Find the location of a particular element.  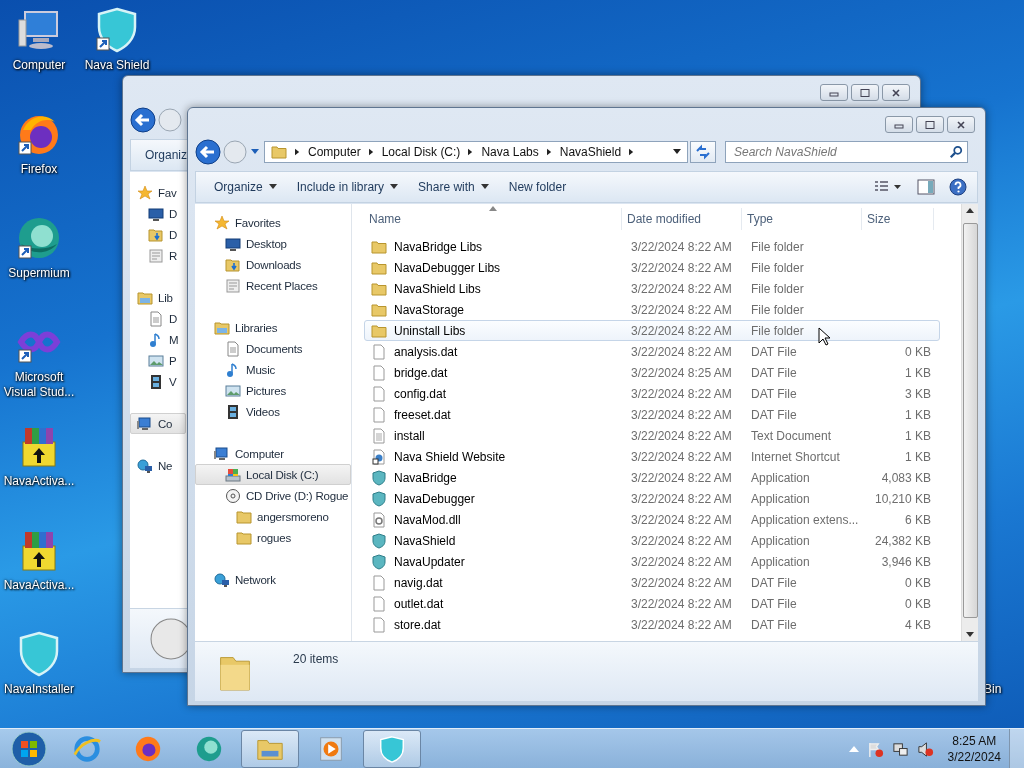

toolbar-menu: Include in library is located at coordinates (347, 187).